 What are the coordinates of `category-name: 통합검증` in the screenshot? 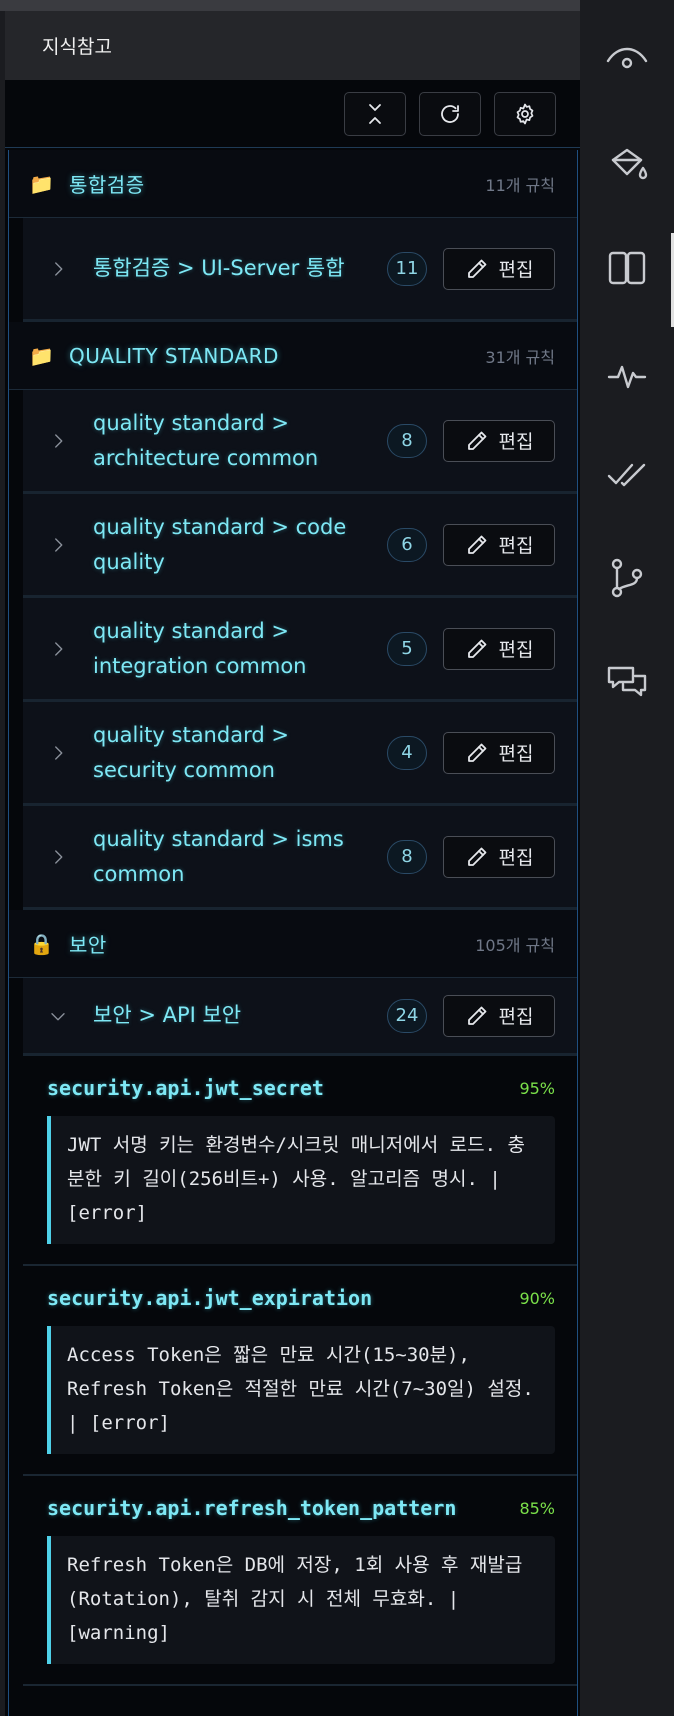 It's located at (107, 185).